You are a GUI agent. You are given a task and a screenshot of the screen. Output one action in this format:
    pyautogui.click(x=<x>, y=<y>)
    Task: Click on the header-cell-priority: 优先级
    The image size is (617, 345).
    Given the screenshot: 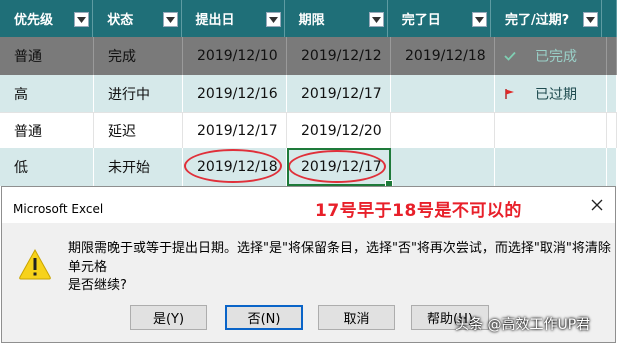 What is the action you would take?
    pyautogui.click(x=47, y=18)
    